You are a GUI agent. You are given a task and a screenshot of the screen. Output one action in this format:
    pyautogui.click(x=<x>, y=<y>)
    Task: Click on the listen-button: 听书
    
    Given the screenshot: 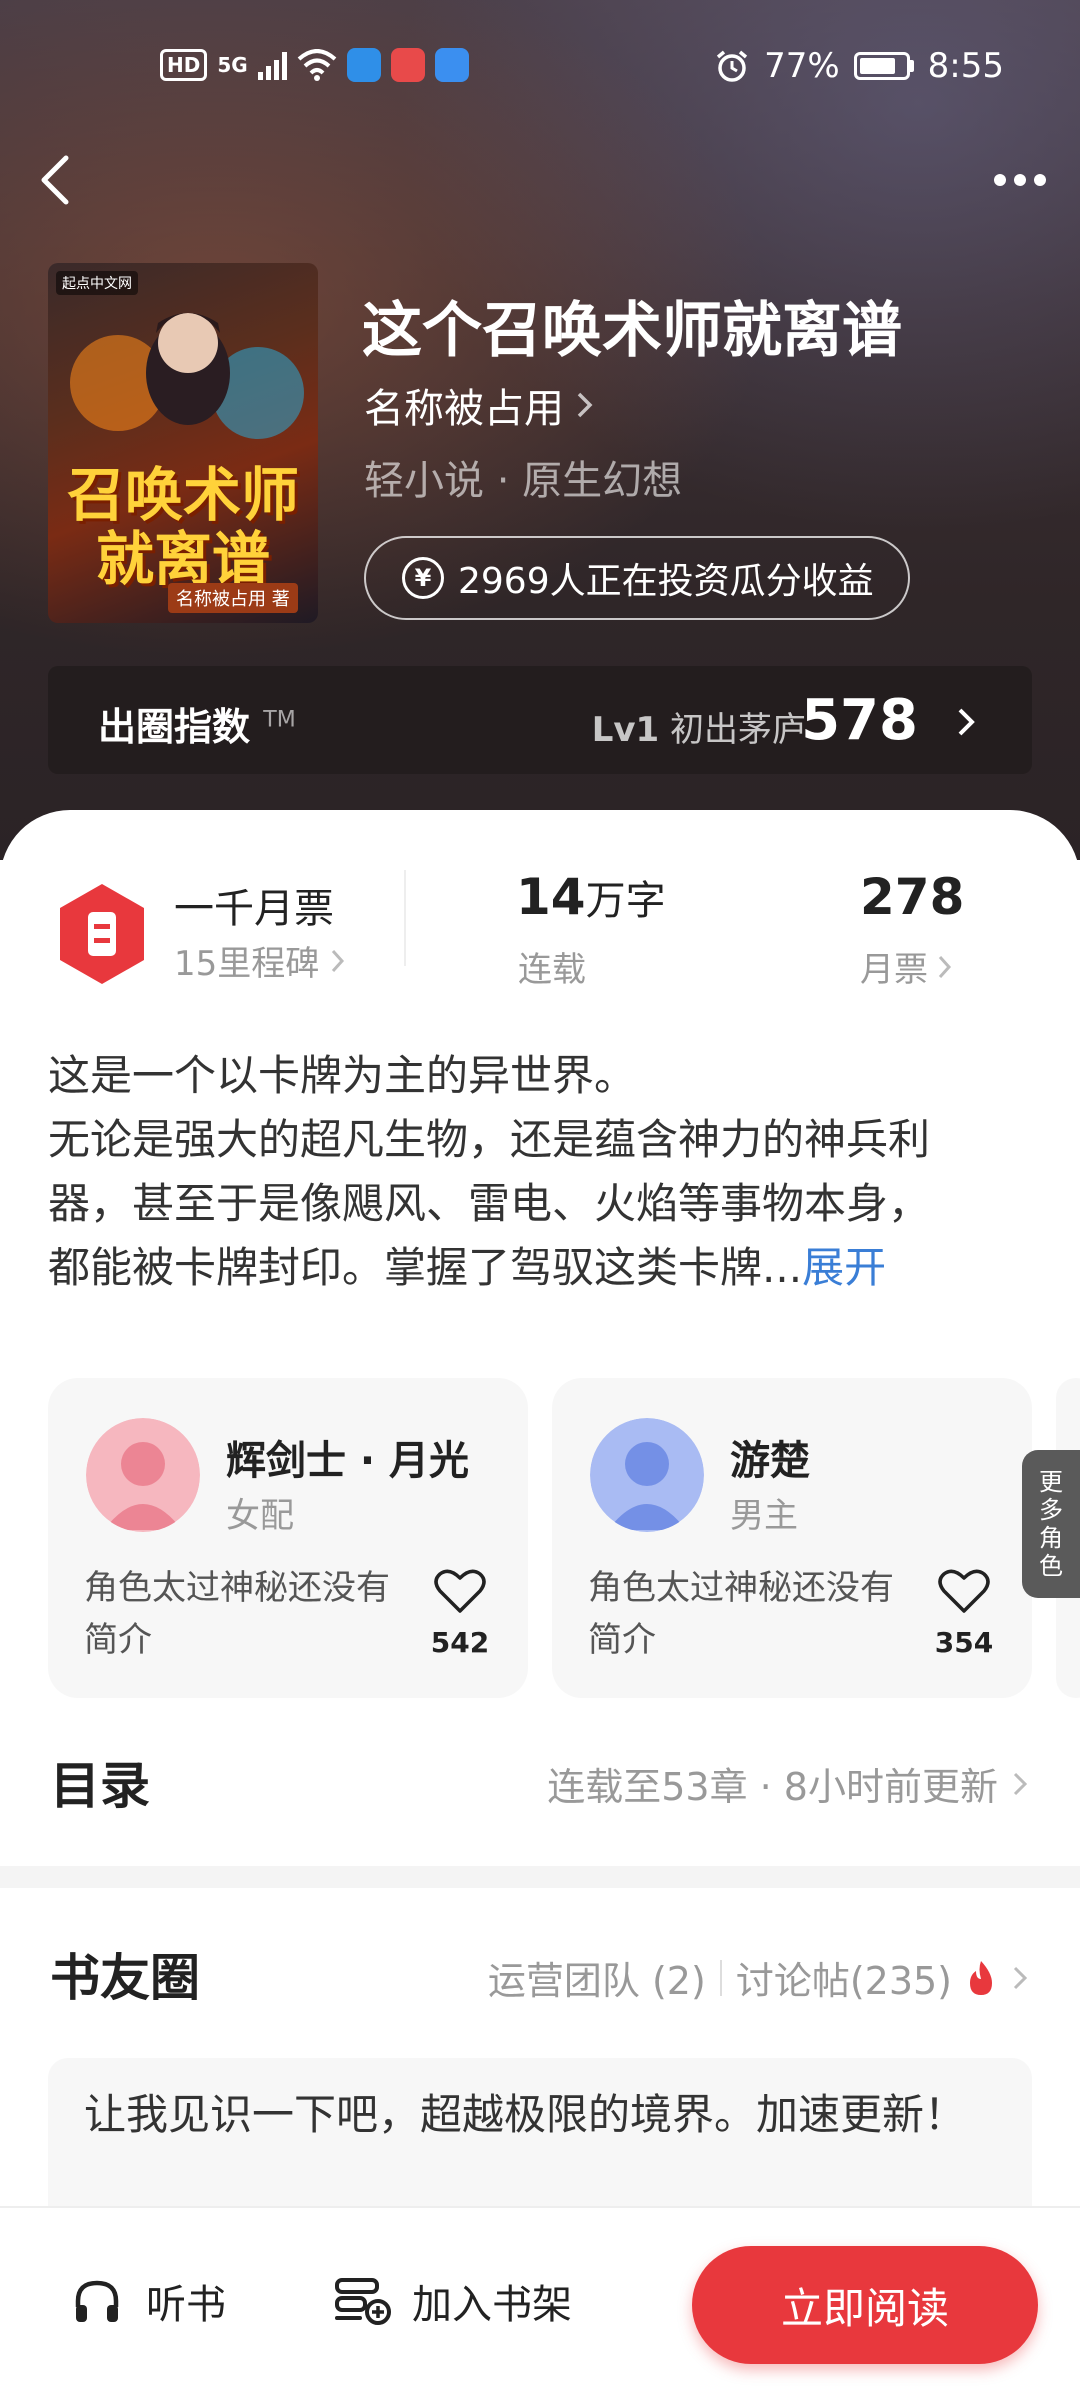 What is the action you would take?
    pyautogui.click(x=149, y=2301)
    